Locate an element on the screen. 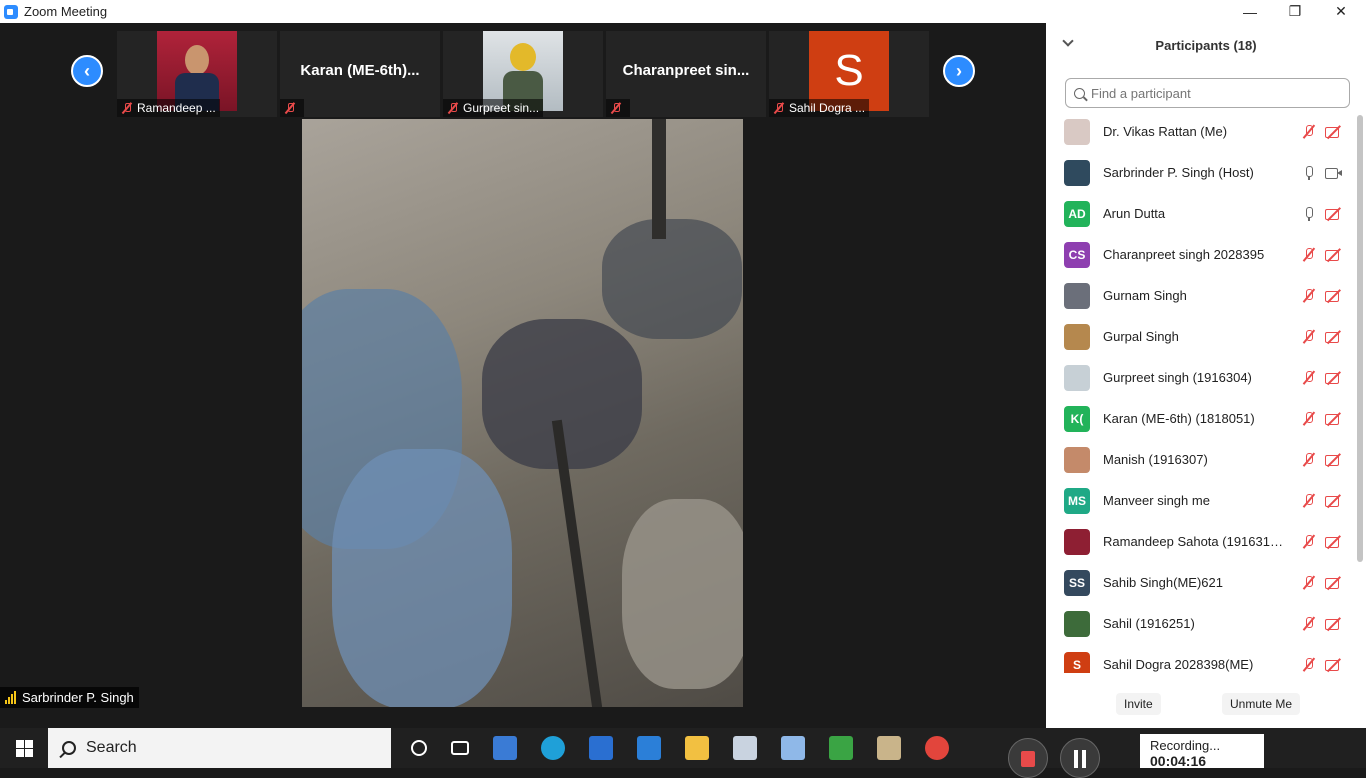  task-view-icon is located at coordinates (460, 748).